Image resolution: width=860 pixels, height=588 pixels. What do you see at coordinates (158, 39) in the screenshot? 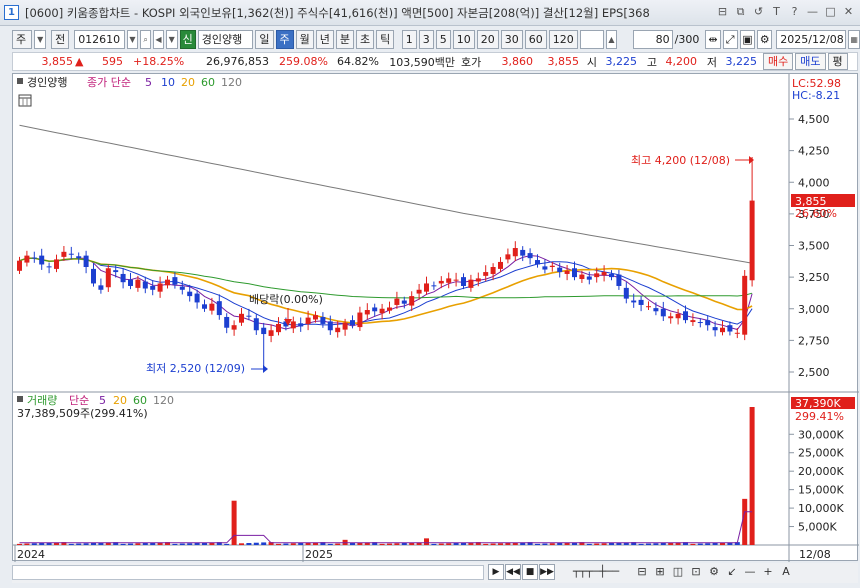
I see `speaker-icon: ◀` at bounding box center [158, 39].